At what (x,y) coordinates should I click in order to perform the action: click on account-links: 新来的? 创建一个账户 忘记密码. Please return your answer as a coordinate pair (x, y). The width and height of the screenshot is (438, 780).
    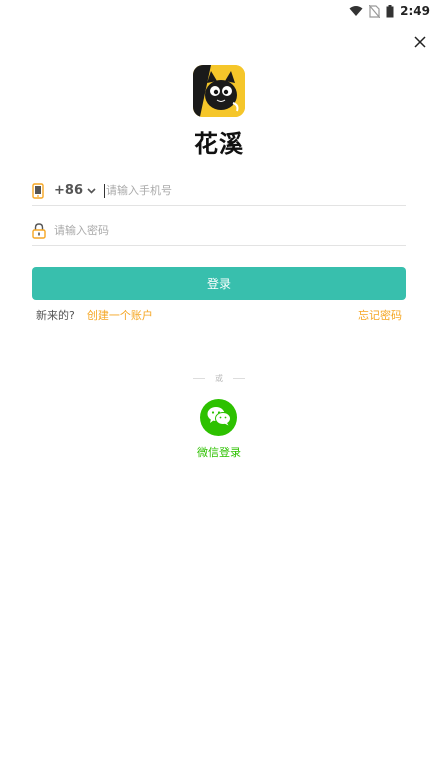
    Looking at the image, I should click on (219, 315).